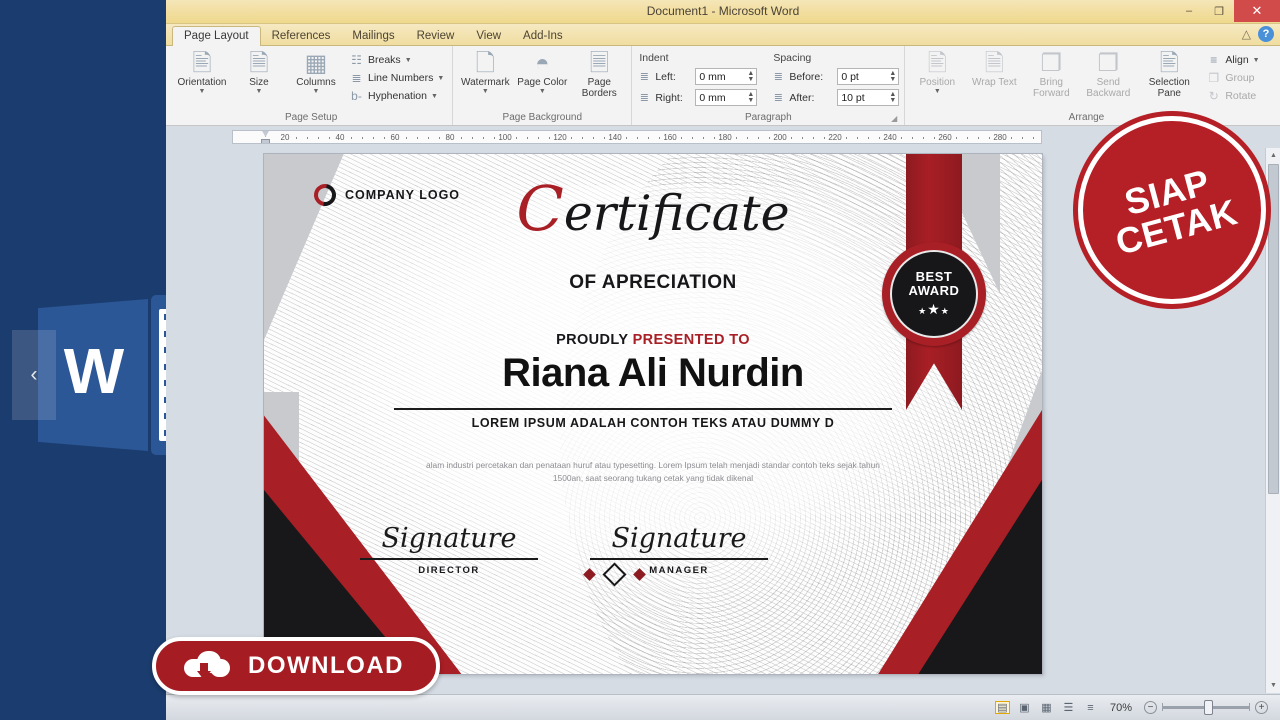  Describe the element at coordinates (1108, 88) in the screenshot. I see `send-backward-label: Send Backward` at that location.